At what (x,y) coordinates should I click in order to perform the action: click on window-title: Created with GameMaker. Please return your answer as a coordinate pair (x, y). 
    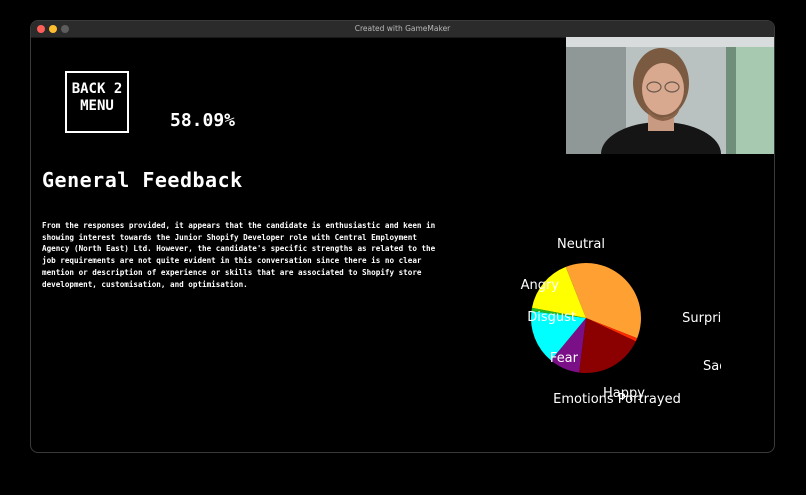
    Looking at the image, I should click on (402, 28).